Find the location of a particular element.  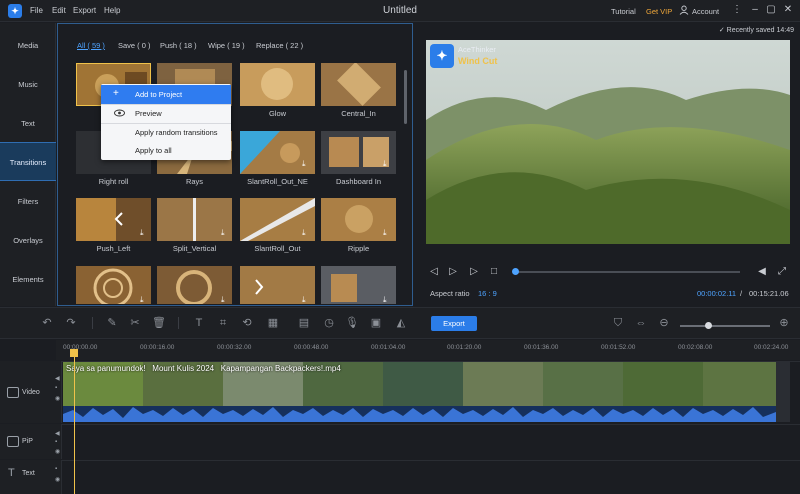

aspect-ratio-label: Aspect ratio is located at coordinates (450, 293).